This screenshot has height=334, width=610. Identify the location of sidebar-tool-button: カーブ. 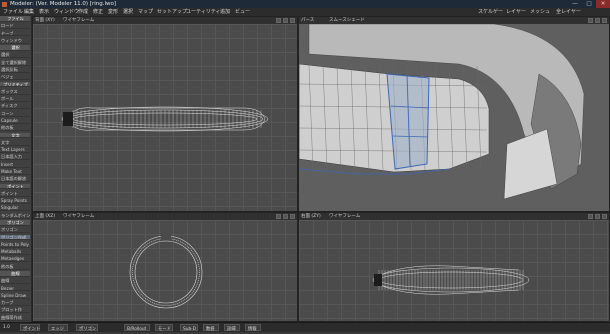
(15, 303).